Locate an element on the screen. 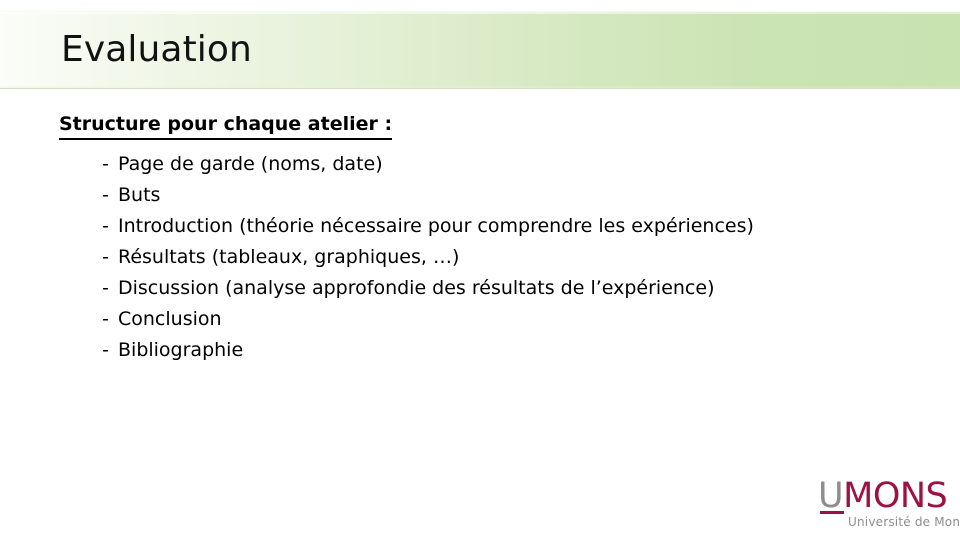  umons-accent-bar-icon is located at coordinates (832, 512).